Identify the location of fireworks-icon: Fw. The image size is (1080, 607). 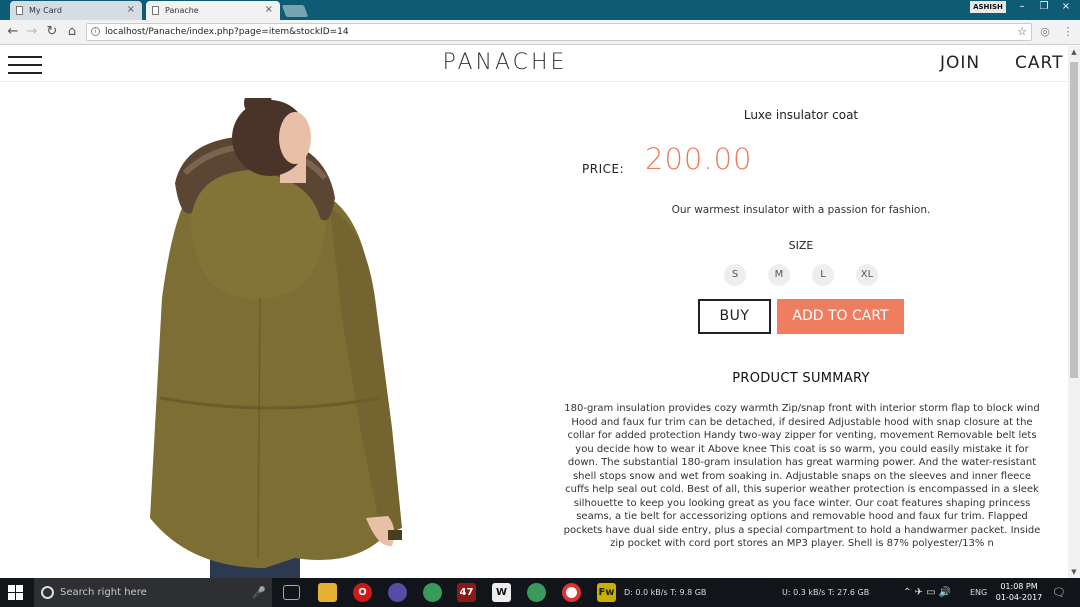
(606, 592).